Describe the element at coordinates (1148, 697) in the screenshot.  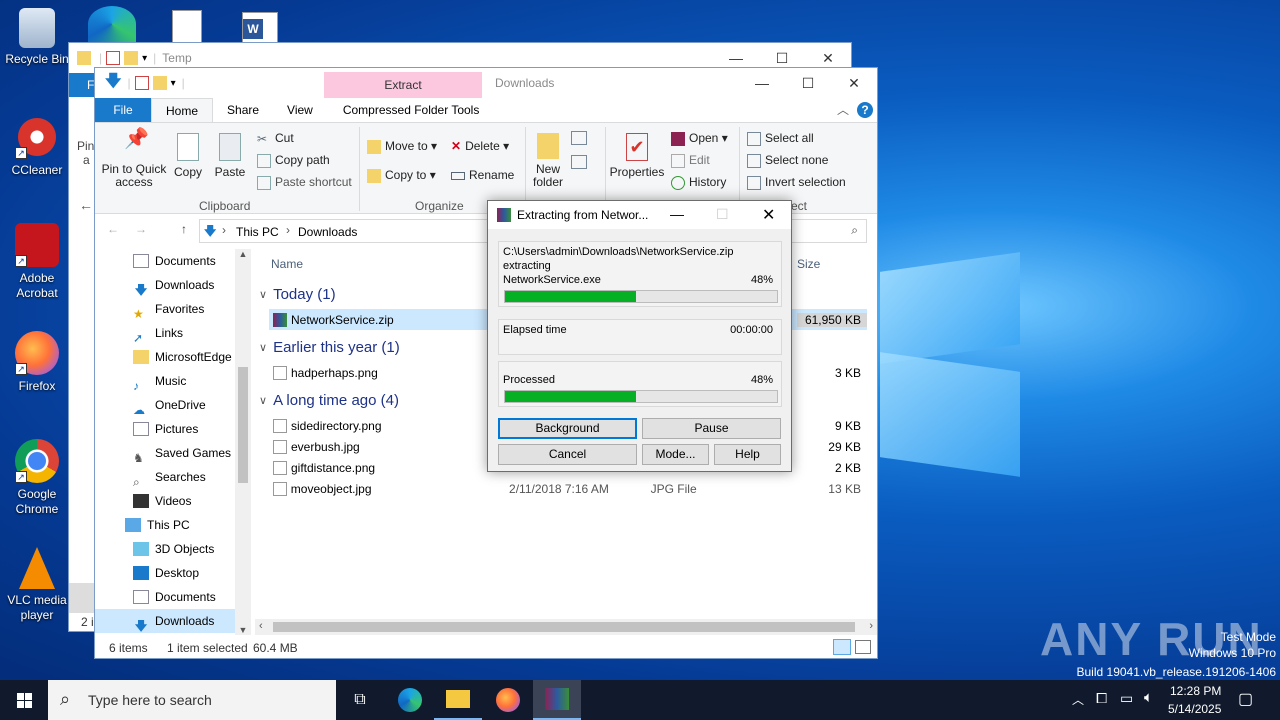
I see `volume-icon: 🔈︎` at that location.